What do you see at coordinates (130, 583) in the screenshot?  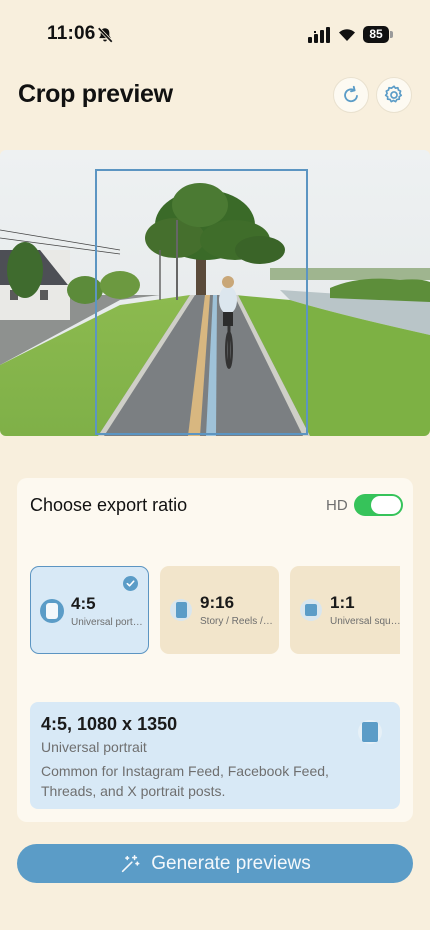 I see `checkmark-icon` at bounding box center [130, 583].